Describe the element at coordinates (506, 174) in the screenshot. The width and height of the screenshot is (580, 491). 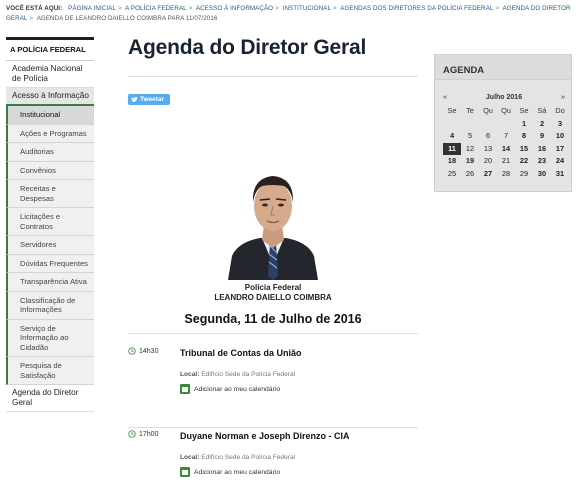
I see `calendar-day: 28` at that location.